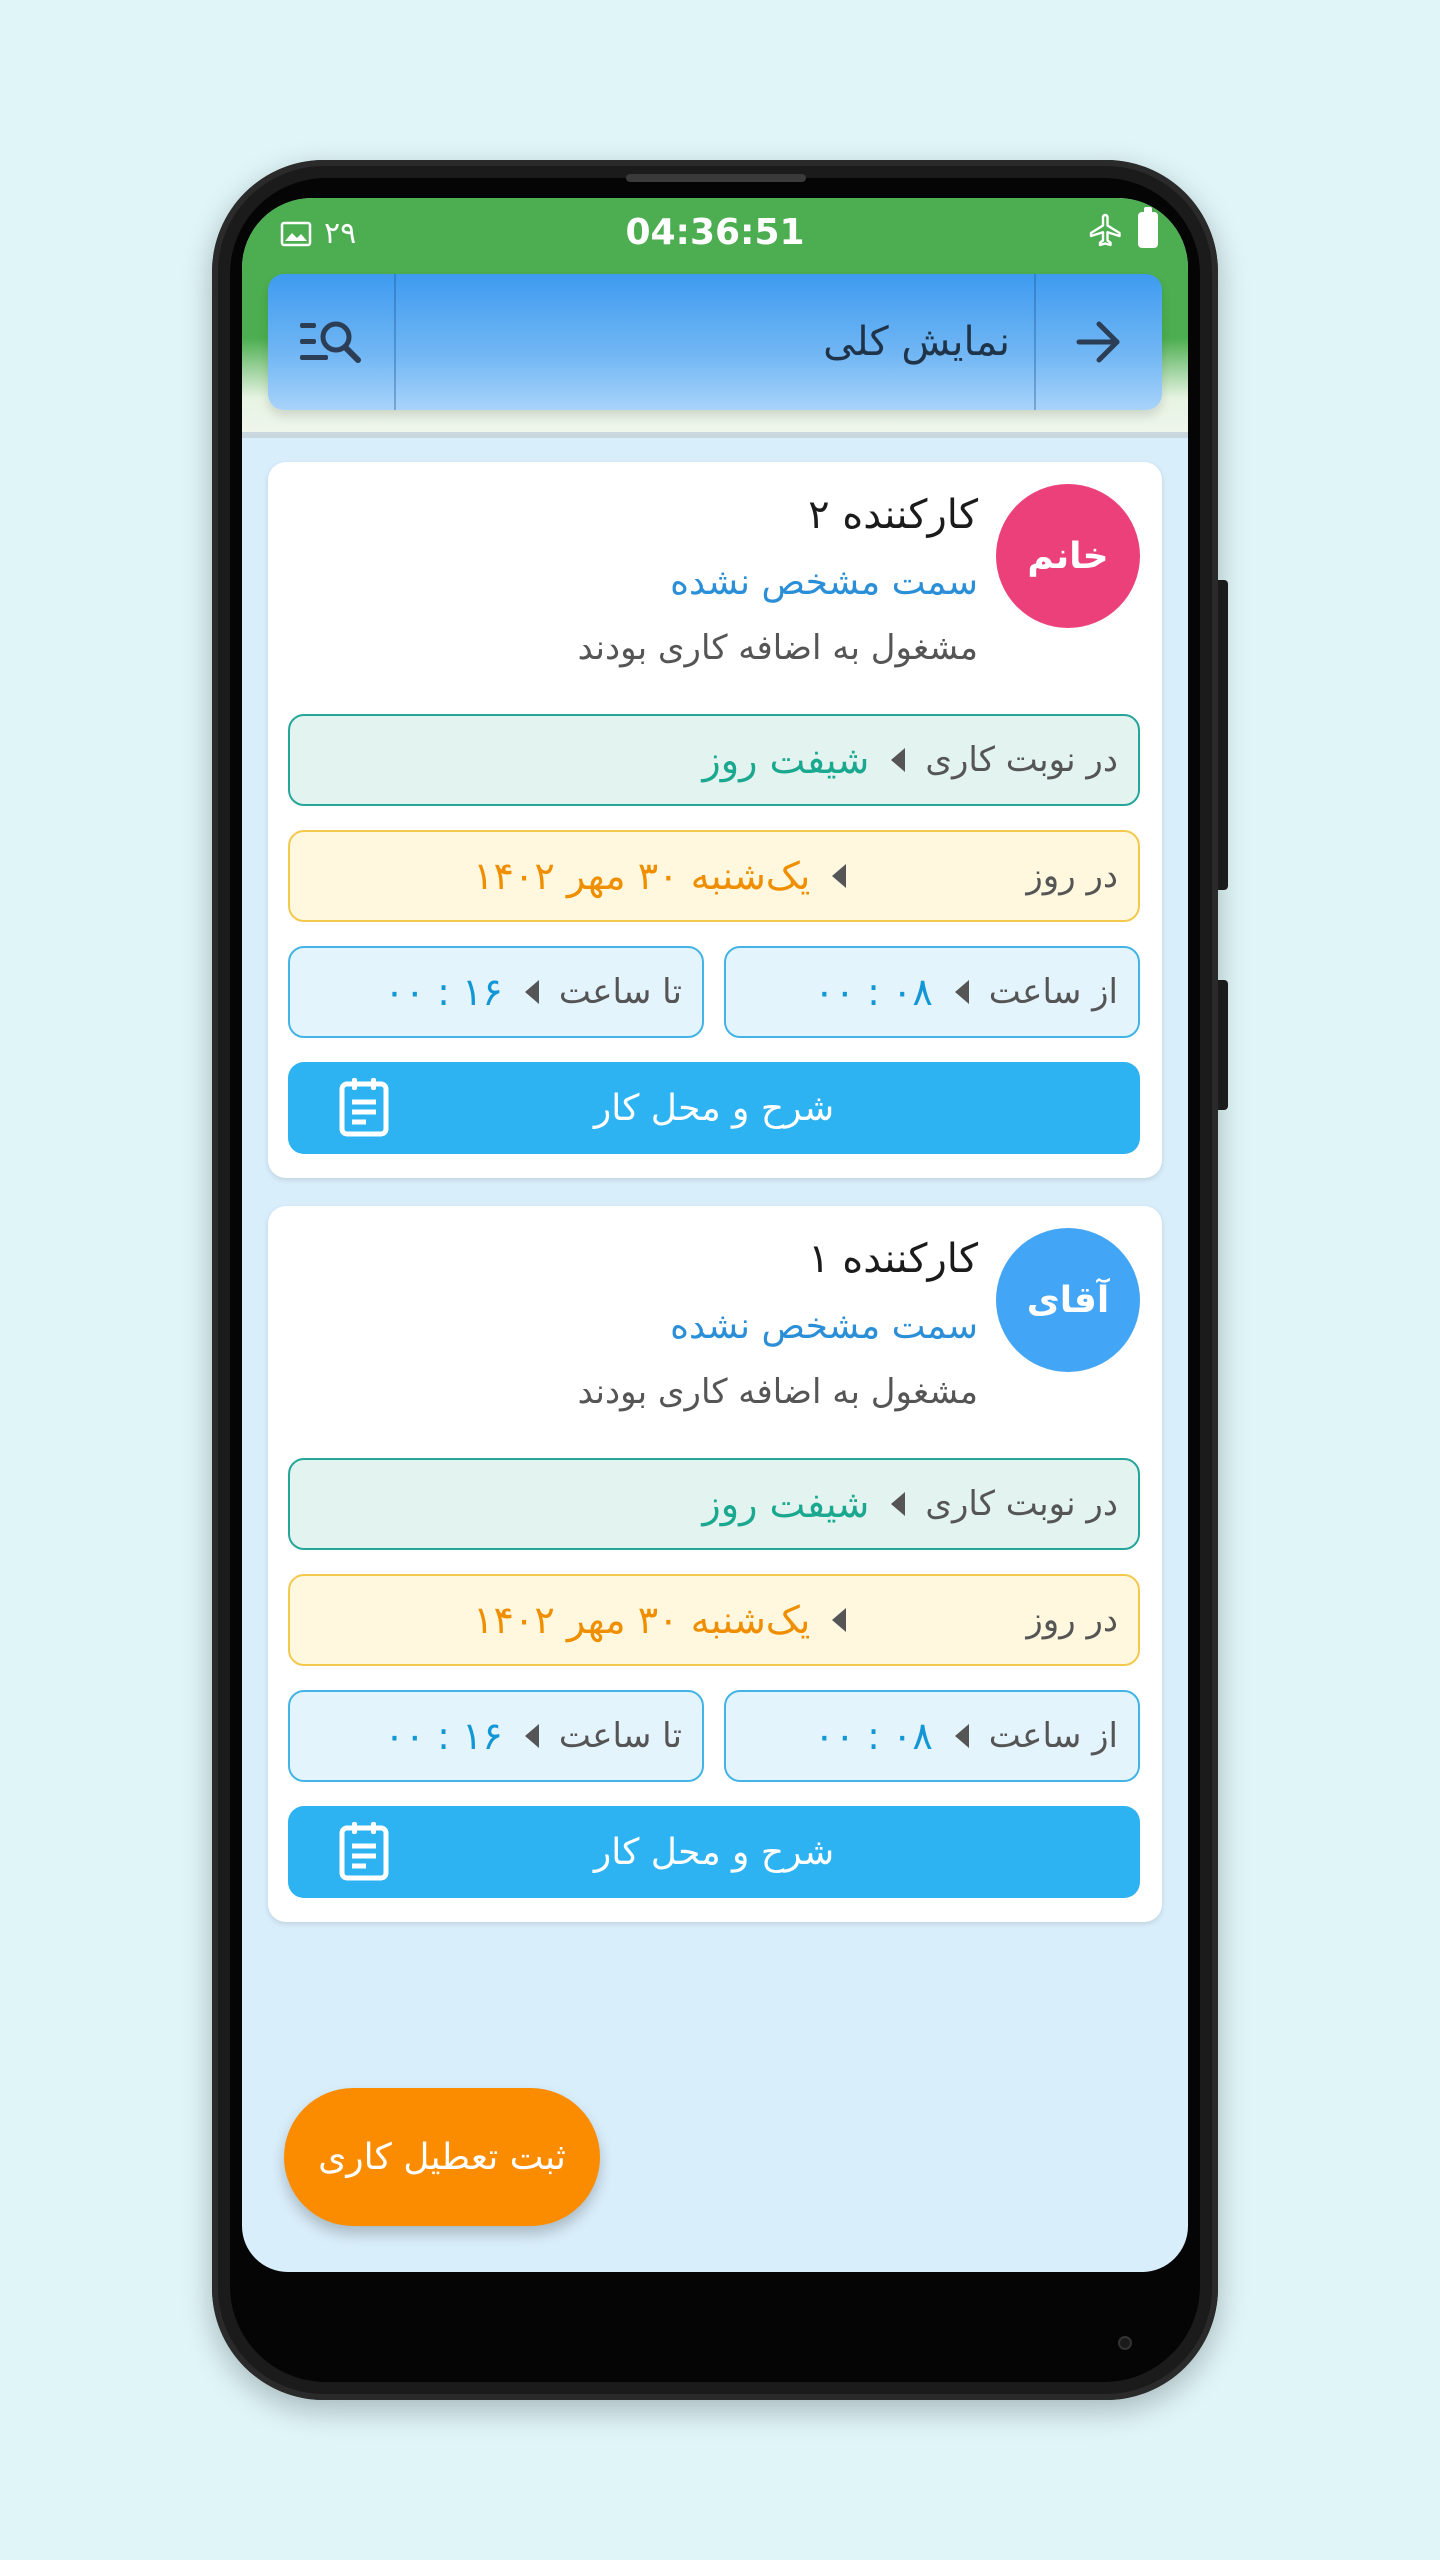 Image resolution: width=1440 pixels, height=2560 pixels. I want to click on earpiece, so click(716, 178).